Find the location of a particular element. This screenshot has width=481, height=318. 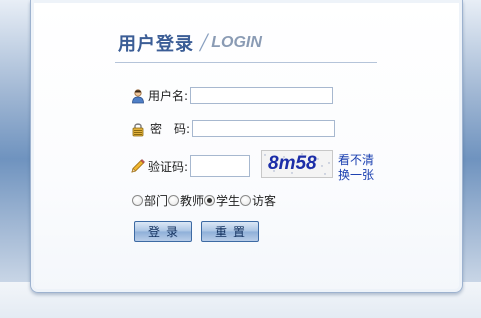

username-input is located at coordinates (262, 95).